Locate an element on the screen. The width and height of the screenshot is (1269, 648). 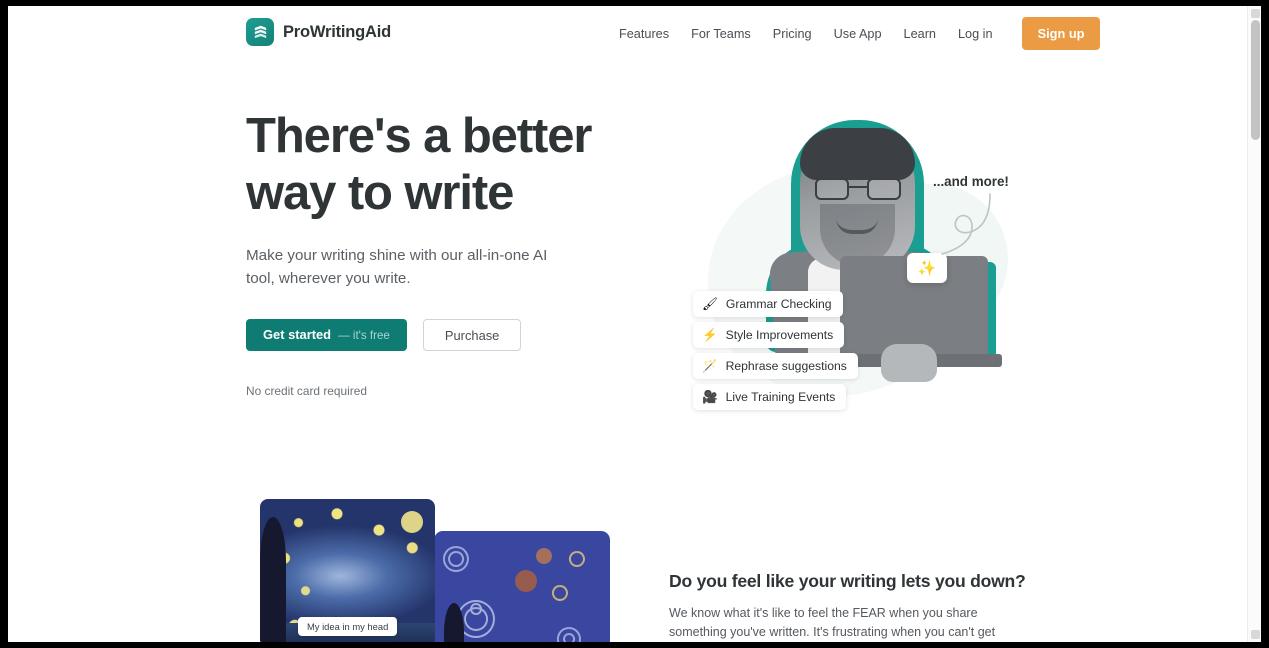
painting-moon is located at coordinates (412, 522).